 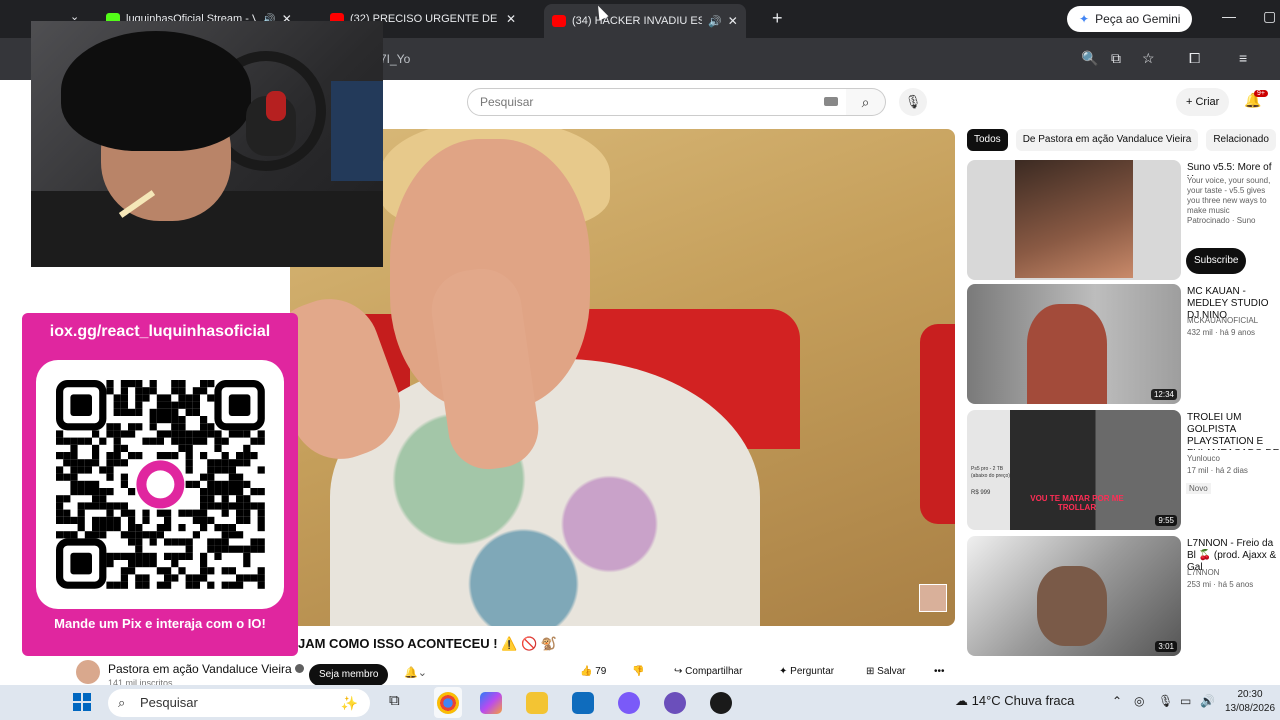 I want to click on extensions-icon: ⧠, so click(x=1194, y=58).